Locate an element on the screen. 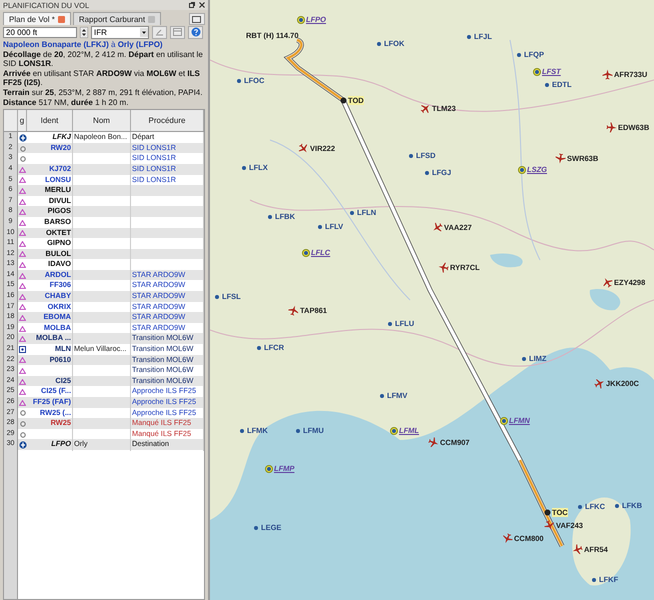  route-title: Napoleon Bonaparte (LFKJ) à Orly (LFPO) is located at coordinates (83, 45).